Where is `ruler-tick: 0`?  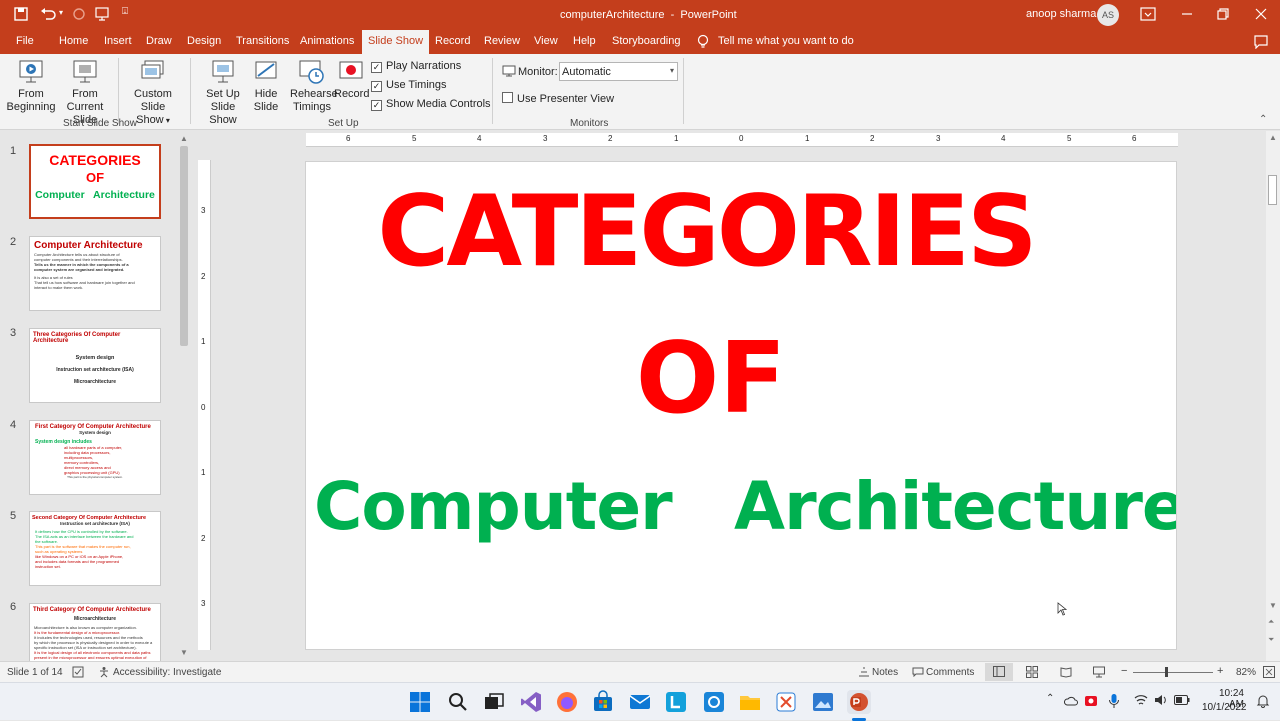 ruler-tick: 0 is located at coordinates (203, 407).